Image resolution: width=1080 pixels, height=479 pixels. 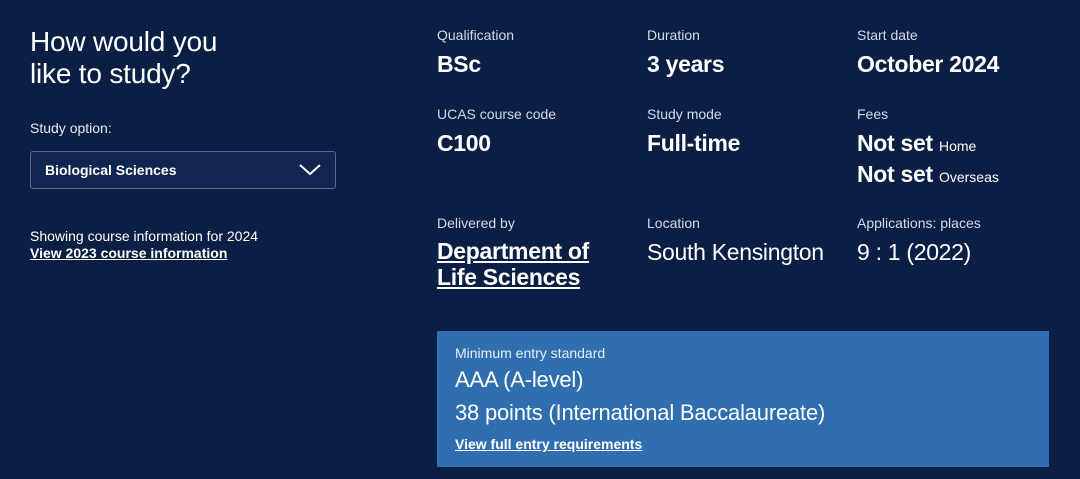 I want to click on ucas-code-cell: UCAS course code C100, so click(x=496, y=131).